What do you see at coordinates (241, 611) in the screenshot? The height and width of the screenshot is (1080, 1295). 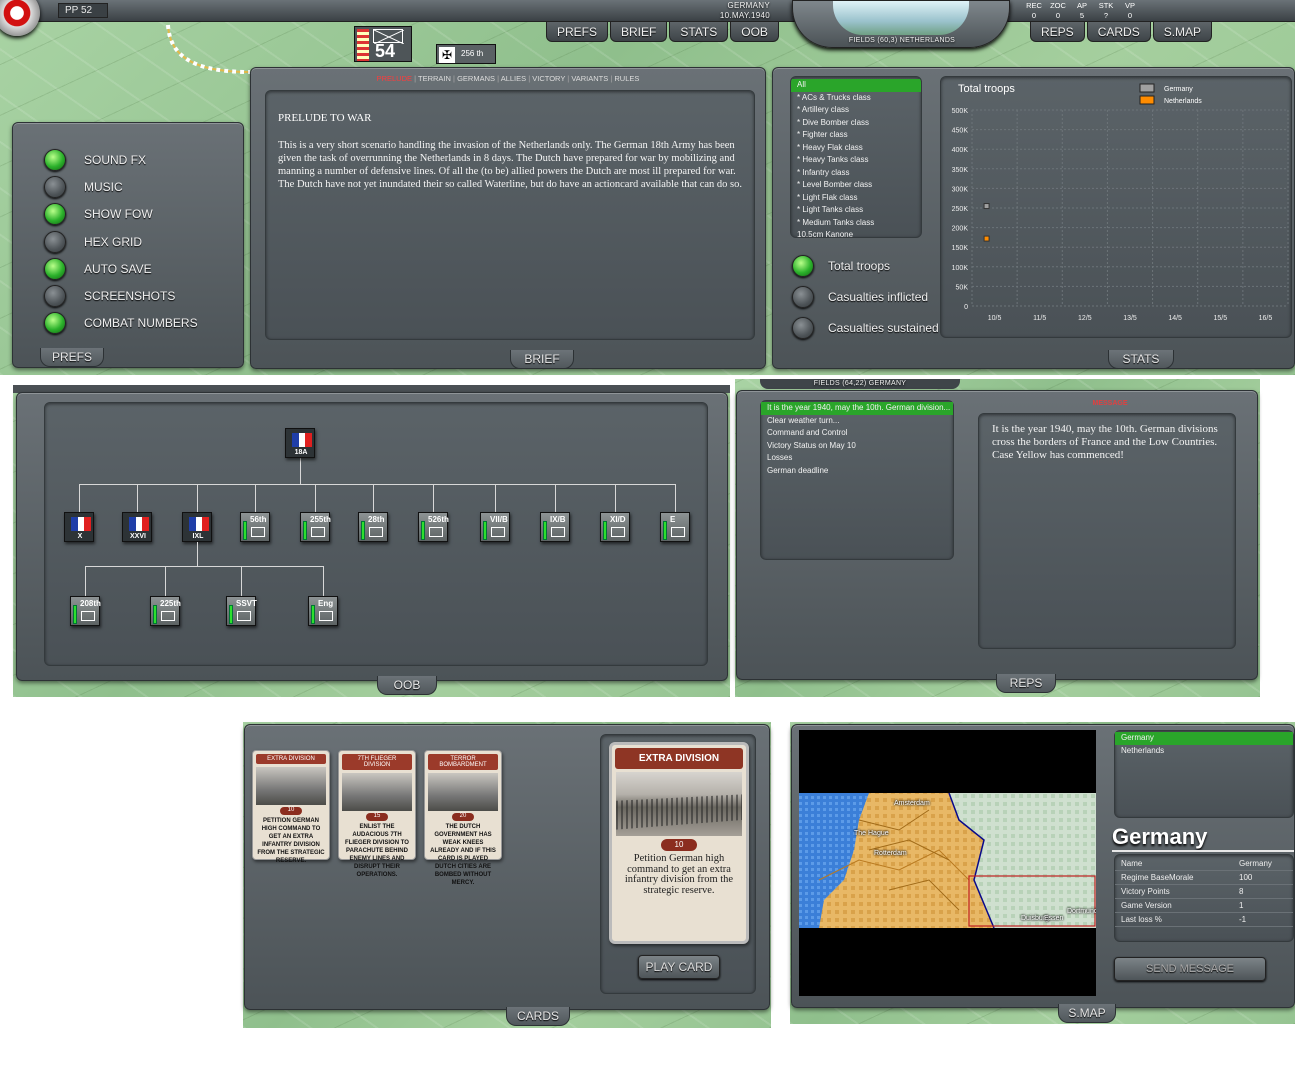 I see `oob-unit-ssvt: SSVT` at bounding box center [241, 611].